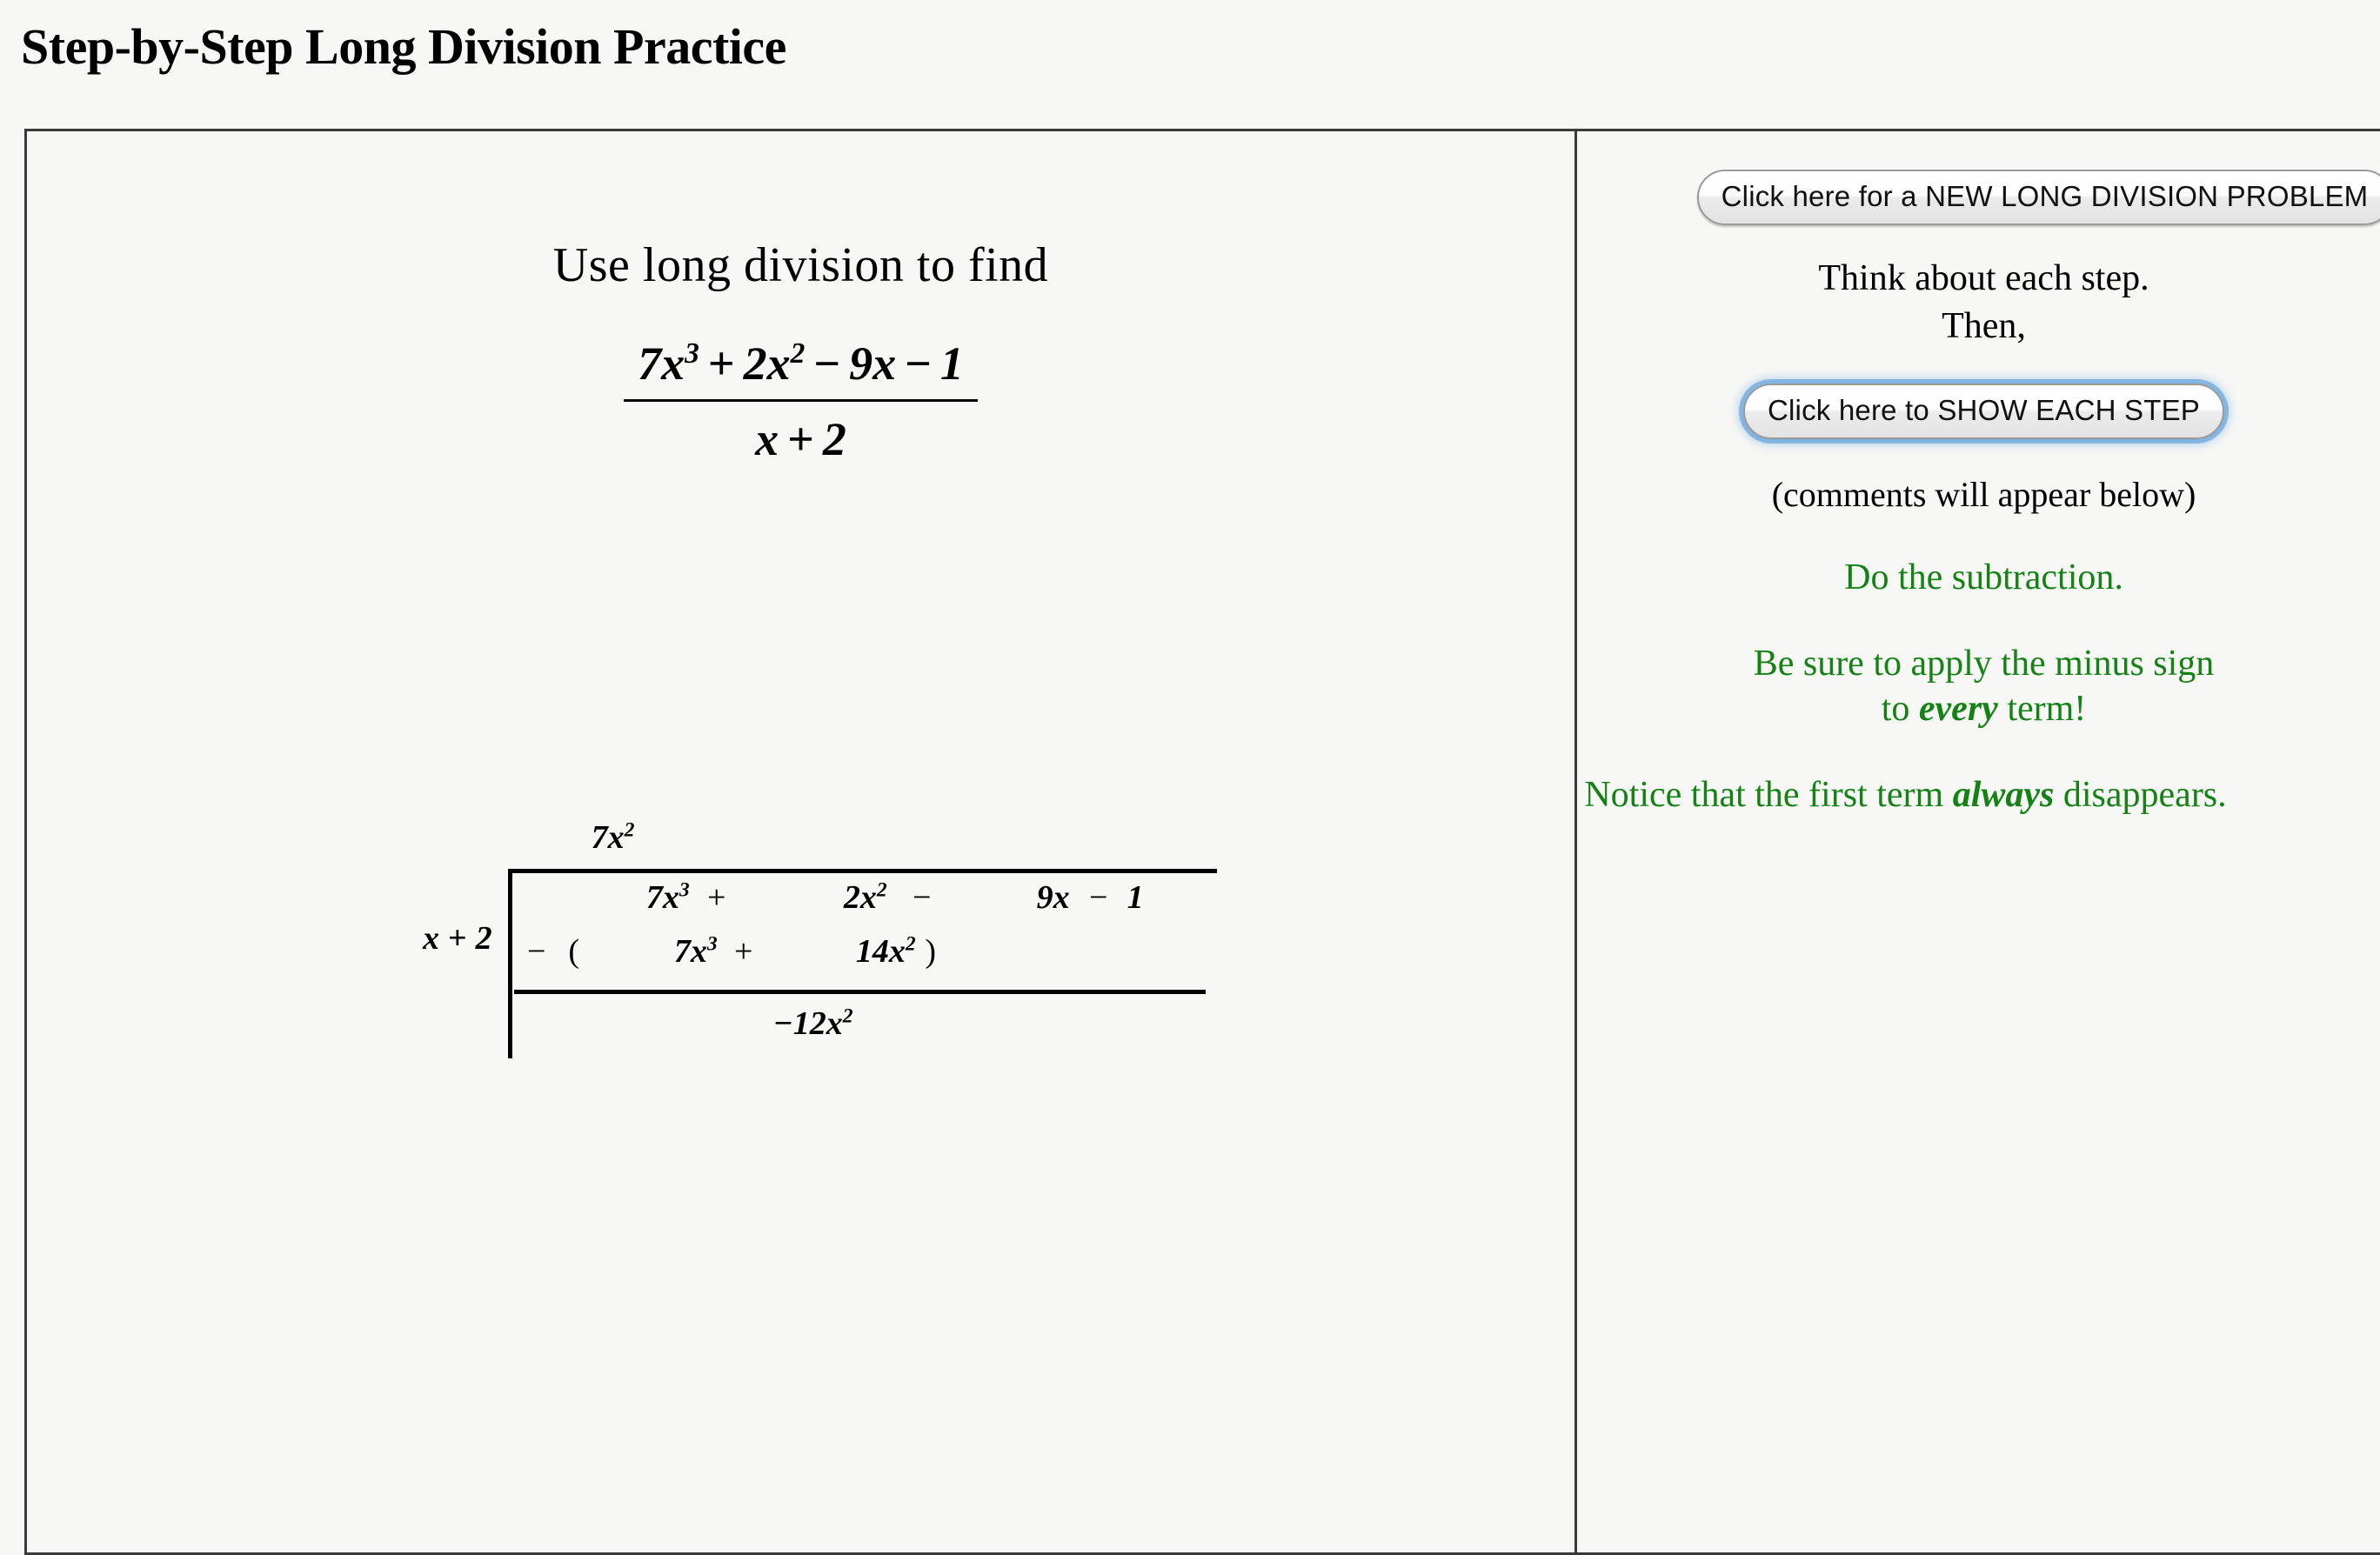  I want to click on subtract-t2-exp: 2, so click(910, 944).